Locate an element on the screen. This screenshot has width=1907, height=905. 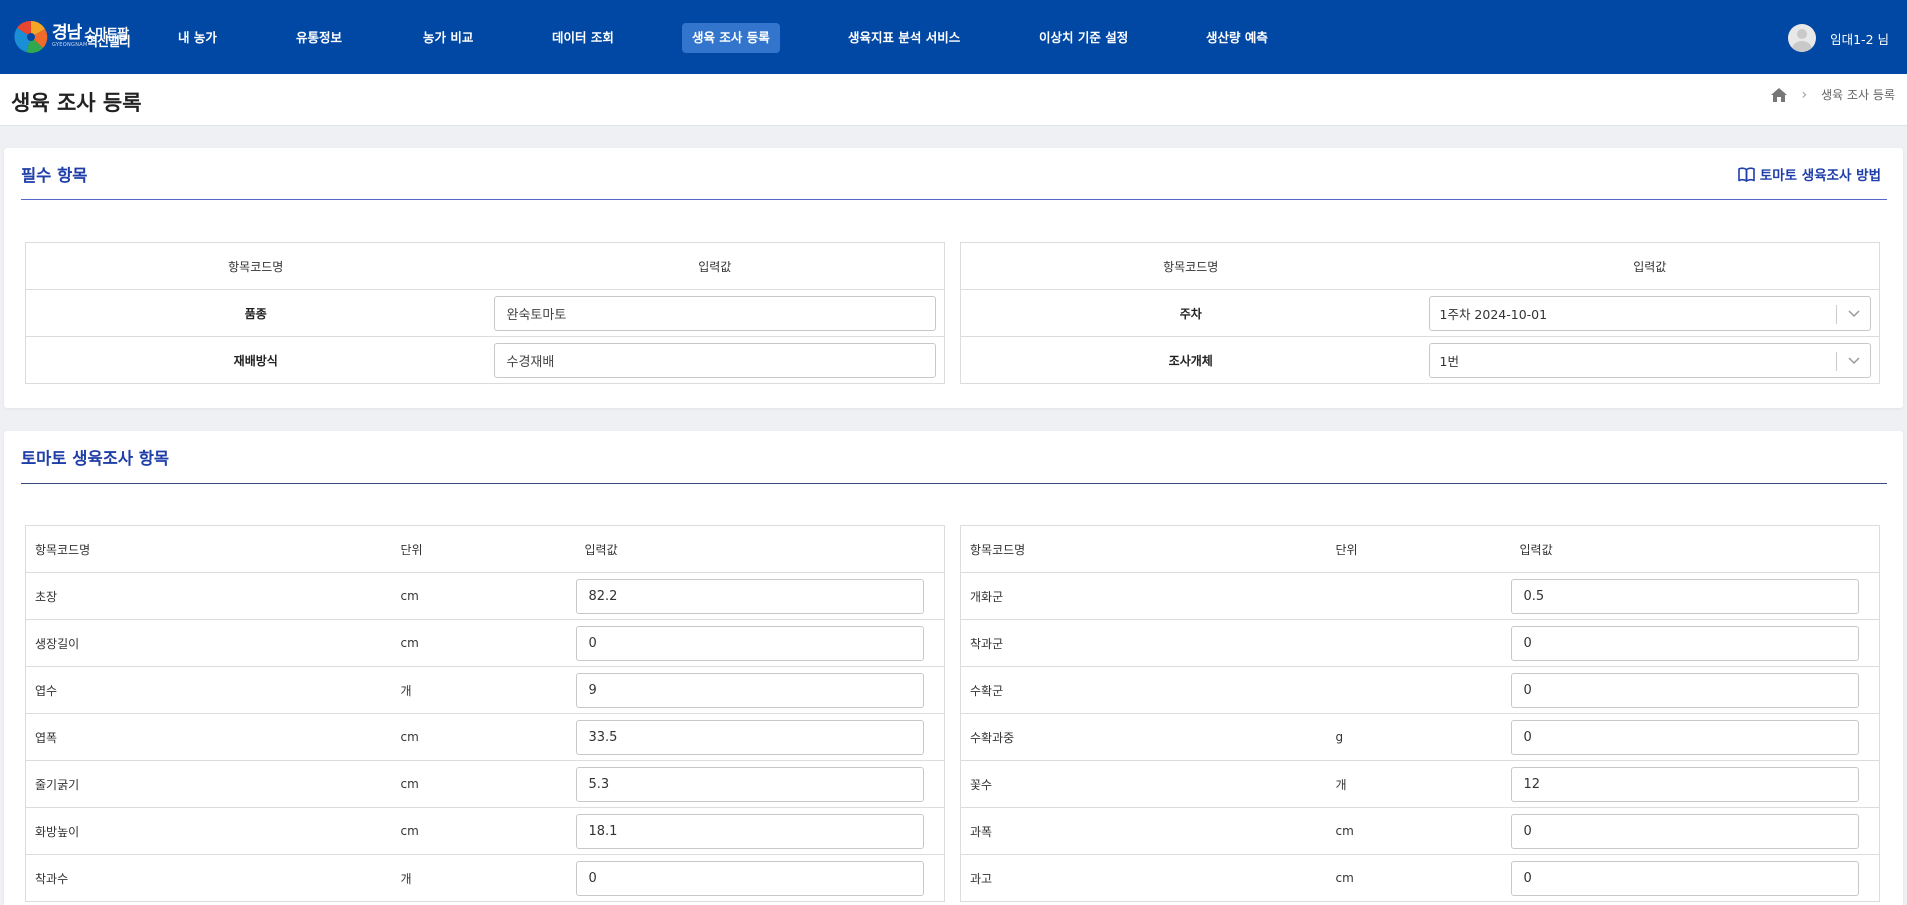
row-label-subject: 조사개체 is located at coordinates (1190, 360).